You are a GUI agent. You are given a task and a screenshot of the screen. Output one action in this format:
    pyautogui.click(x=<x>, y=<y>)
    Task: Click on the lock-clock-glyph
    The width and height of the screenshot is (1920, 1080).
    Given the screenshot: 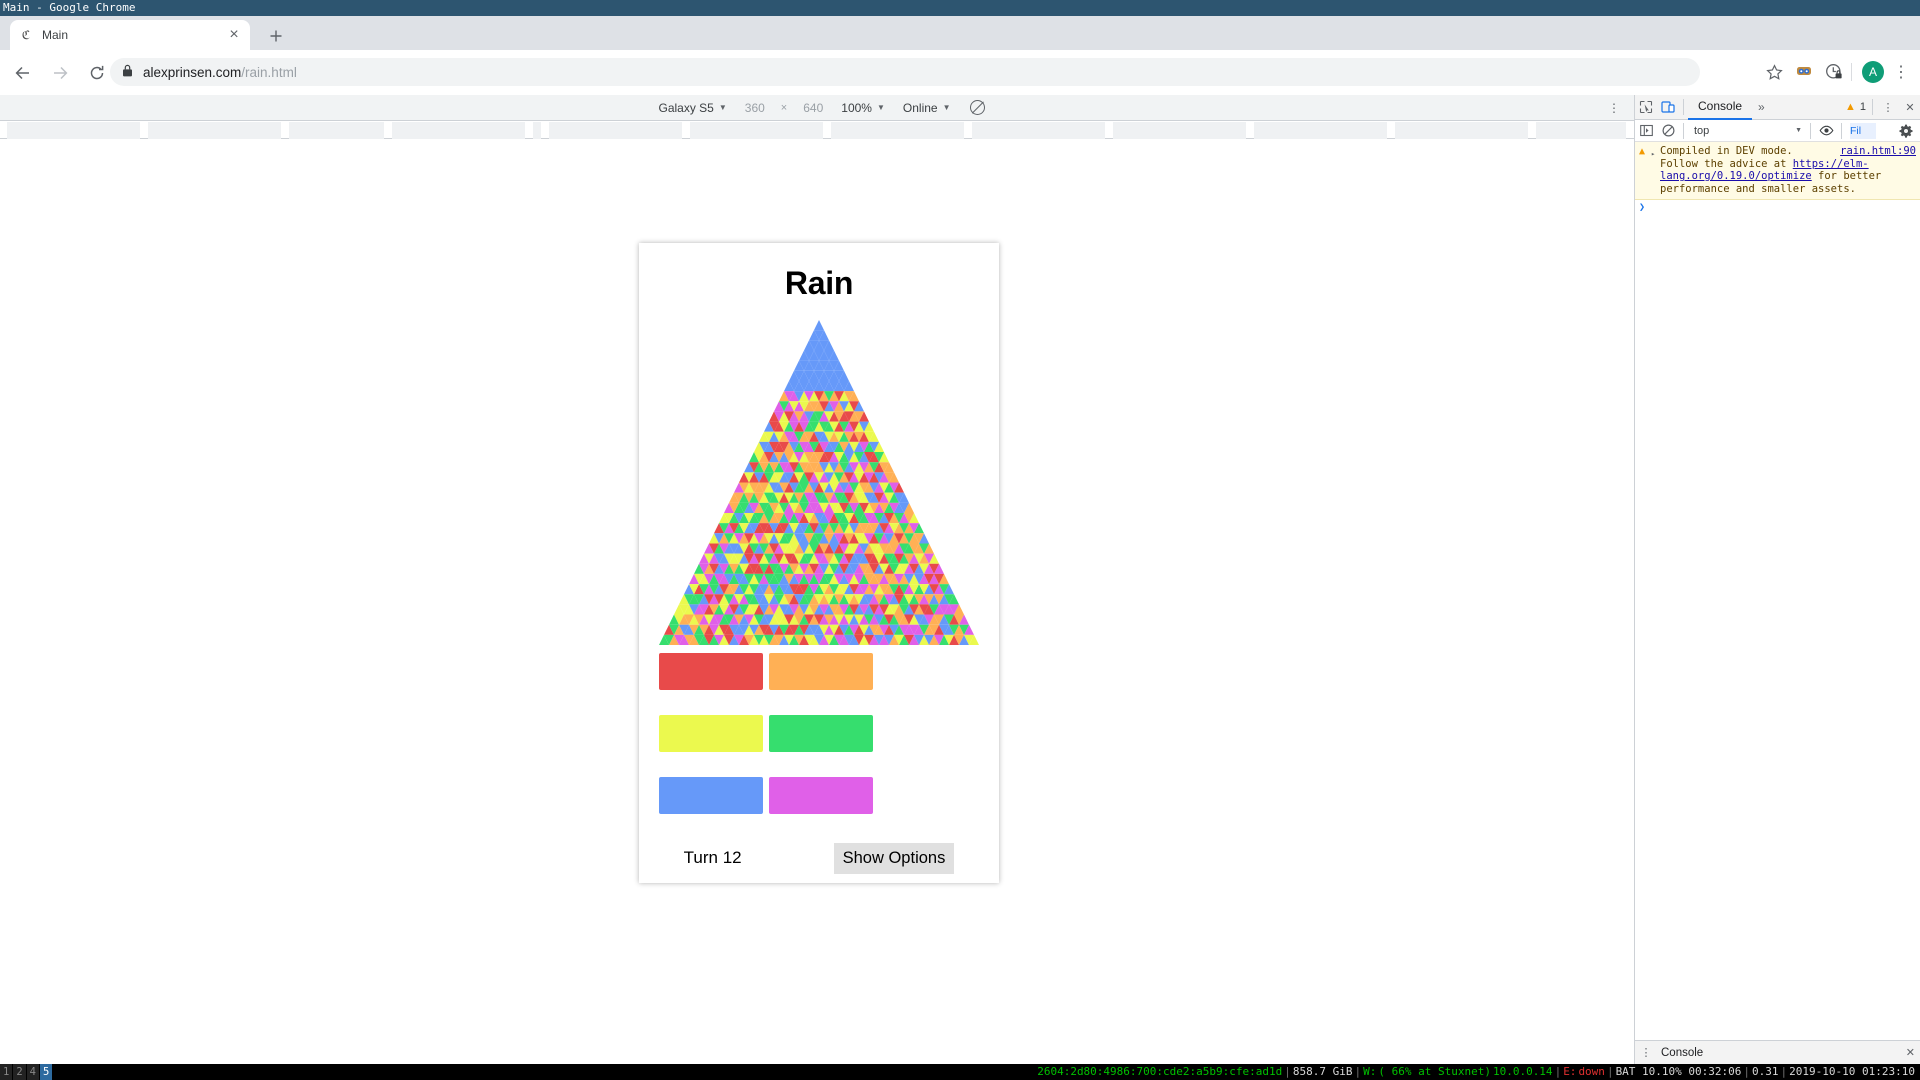 What is the action you would take?
    pyautogui.click(x=1834, y=71)
    